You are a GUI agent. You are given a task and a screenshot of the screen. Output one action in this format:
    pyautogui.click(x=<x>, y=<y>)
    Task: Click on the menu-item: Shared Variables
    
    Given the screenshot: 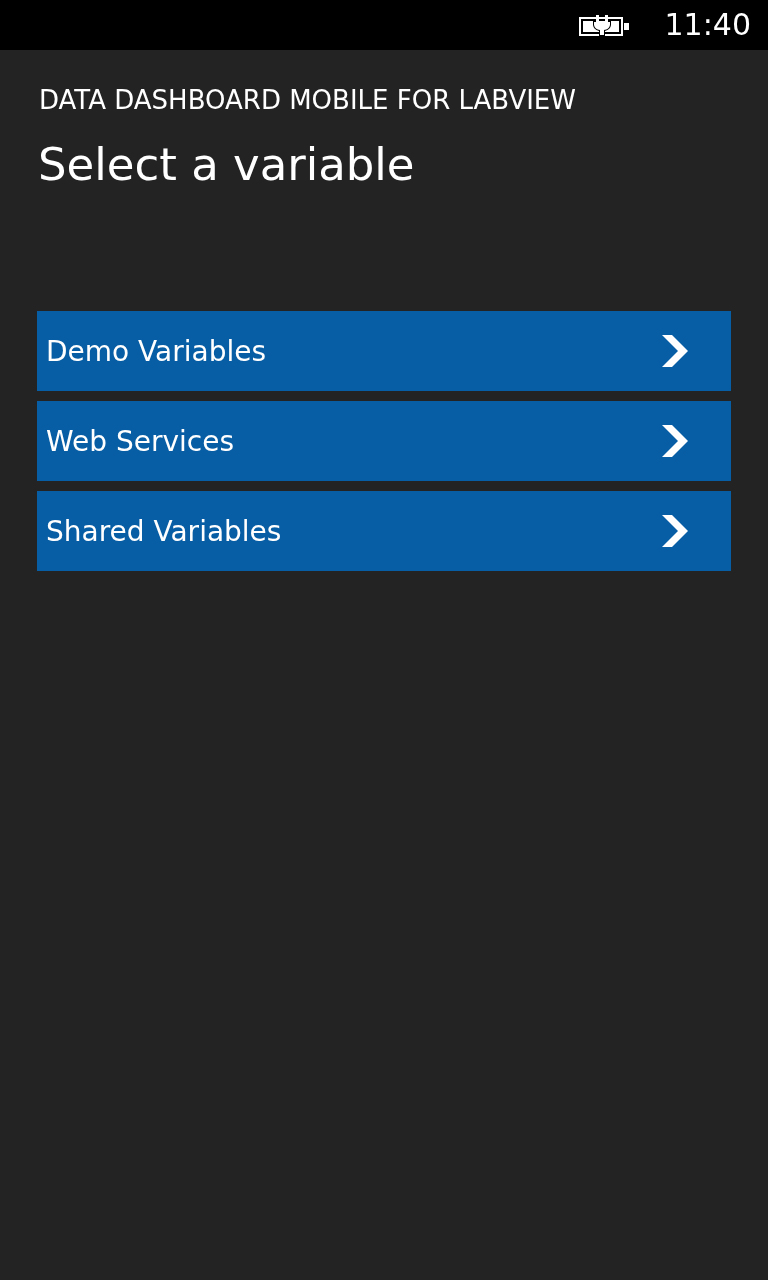 What is the action you would take?
    pyautogui.click(x=384, y=531)
    